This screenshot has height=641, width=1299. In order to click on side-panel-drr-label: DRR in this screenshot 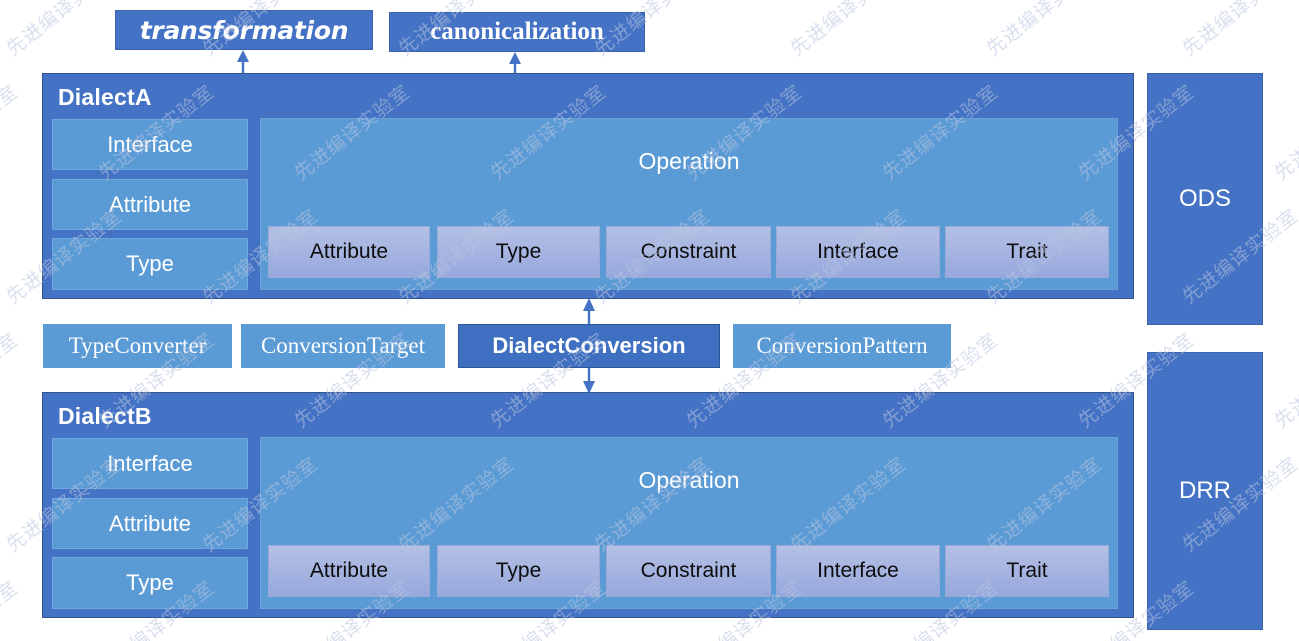, I will do `click(1205, 490)`.